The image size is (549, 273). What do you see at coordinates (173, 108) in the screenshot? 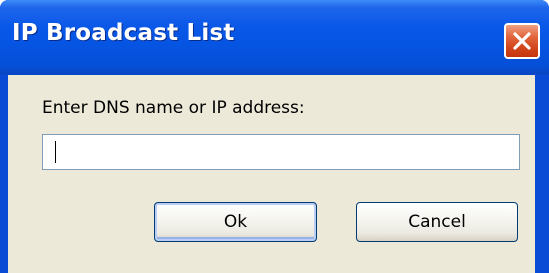
I see `prompt-label: Enter DNS name or IP address:` at bounding box center [173, 108].